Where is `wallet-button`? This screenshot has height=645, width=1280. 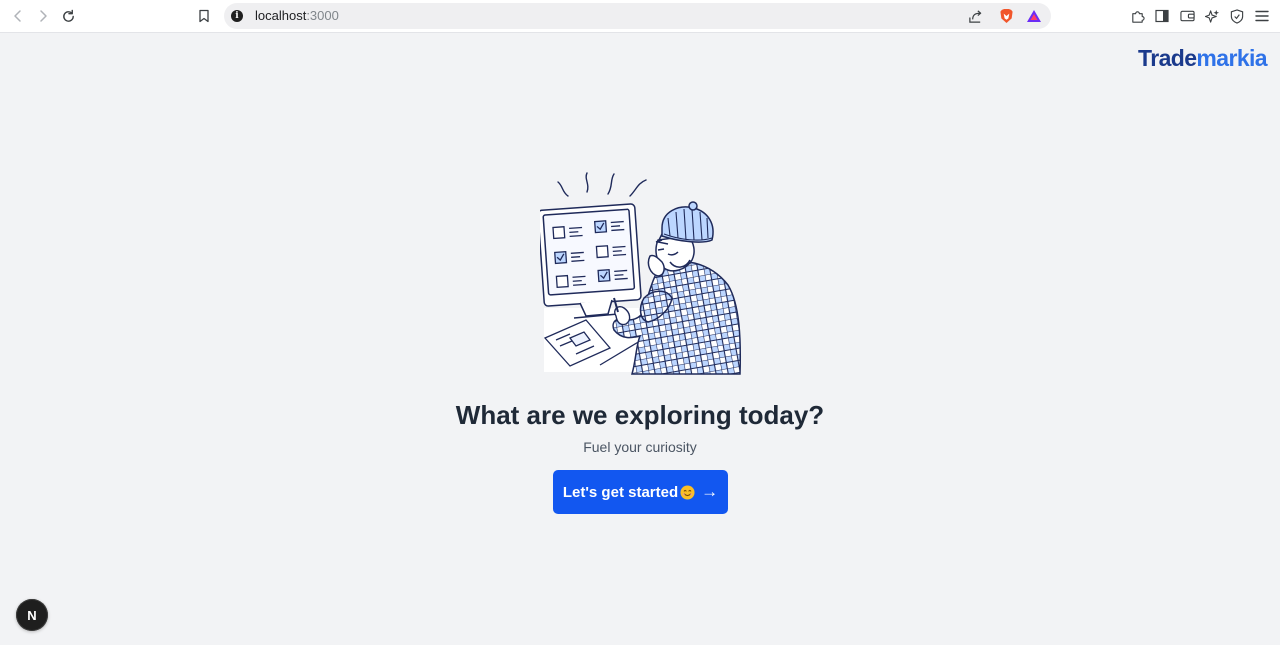 wallet-button is located at coordinates (1187, 16).